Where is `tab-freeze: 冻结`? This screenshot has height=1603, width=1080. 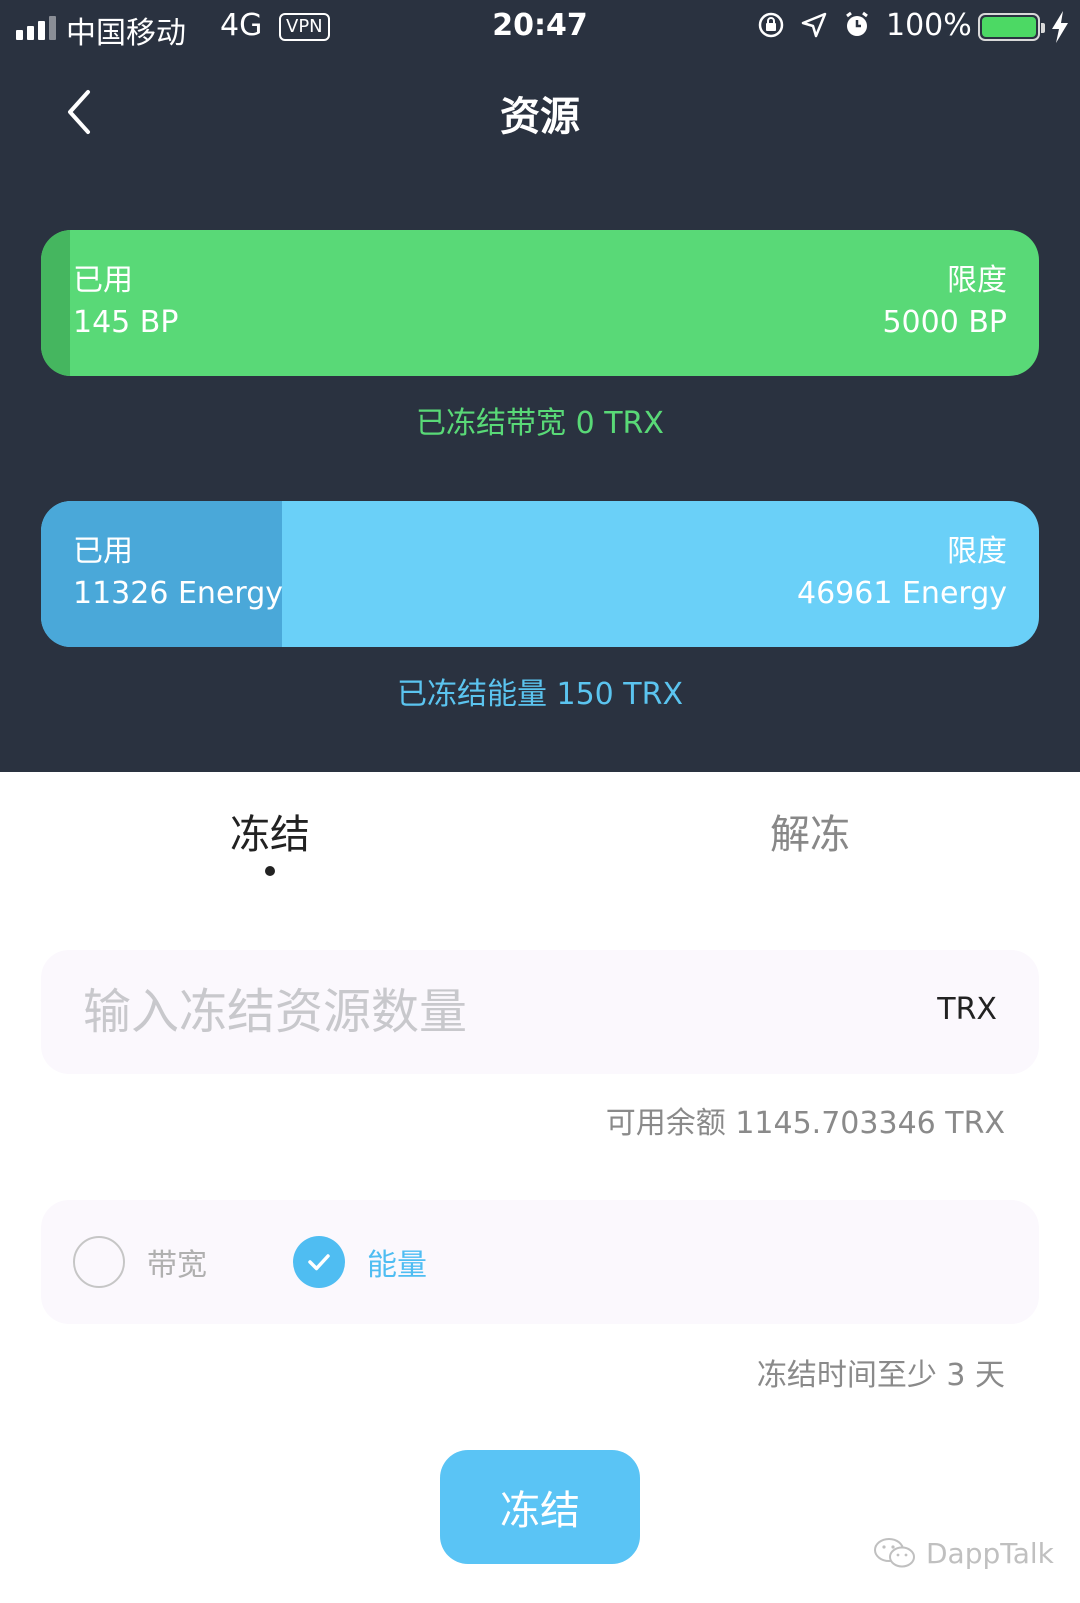 tab-freeze: 冻结 is located at coordinates (270, 831).